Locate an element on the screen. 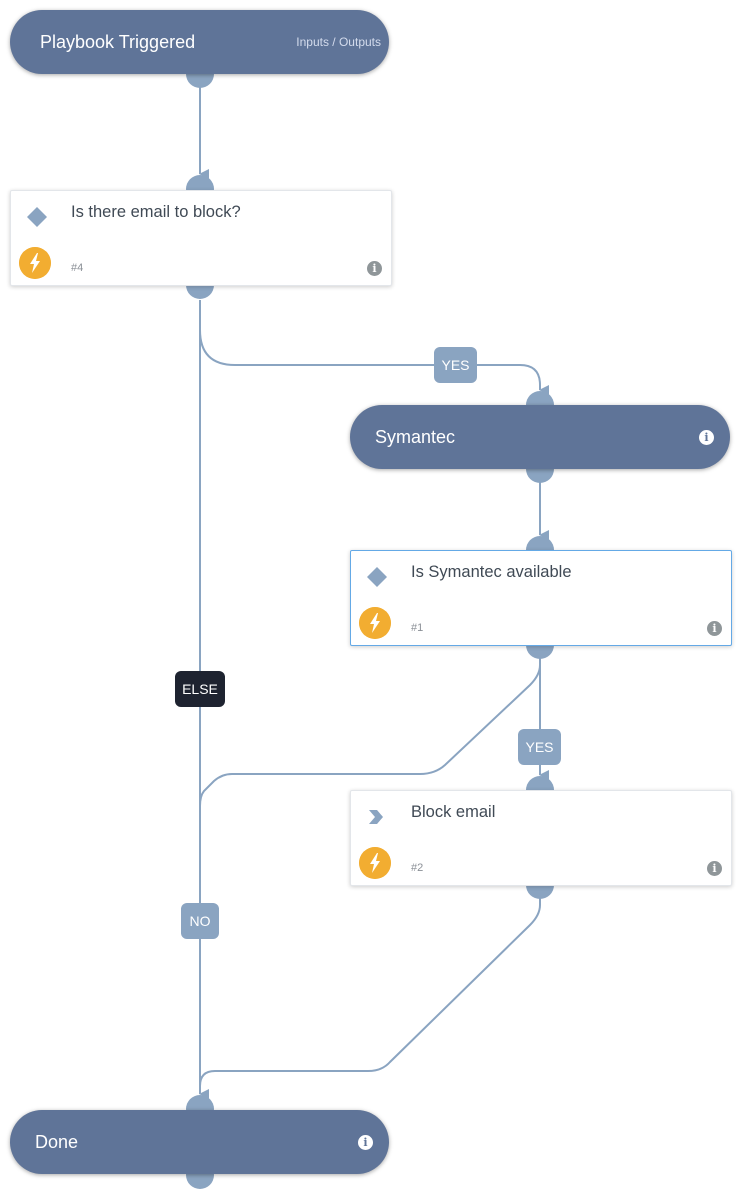 This screenshot has width=740, height=1199. task-node-1: Is Symantec available #1 i is located at coordinates (541, 598).